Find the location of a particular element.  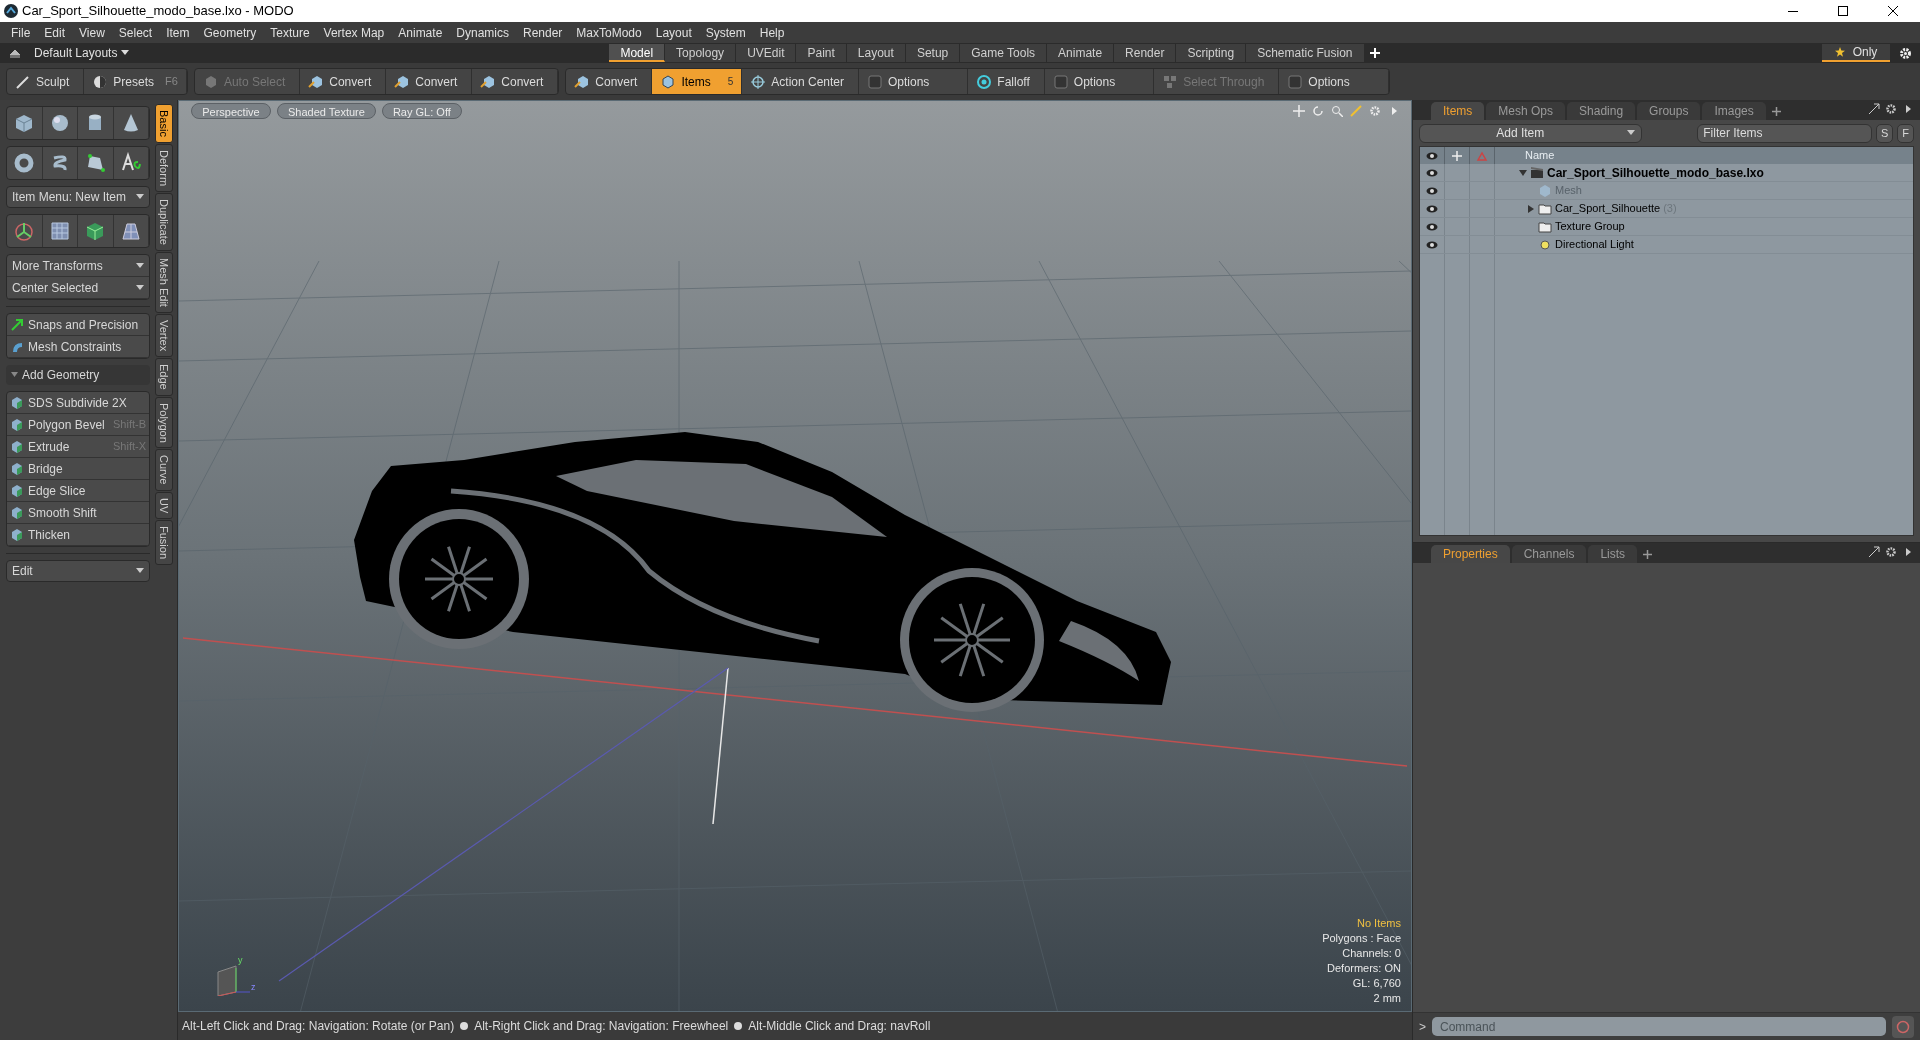

tool-button: Smooth Shift is located at coordinates (78, 513).